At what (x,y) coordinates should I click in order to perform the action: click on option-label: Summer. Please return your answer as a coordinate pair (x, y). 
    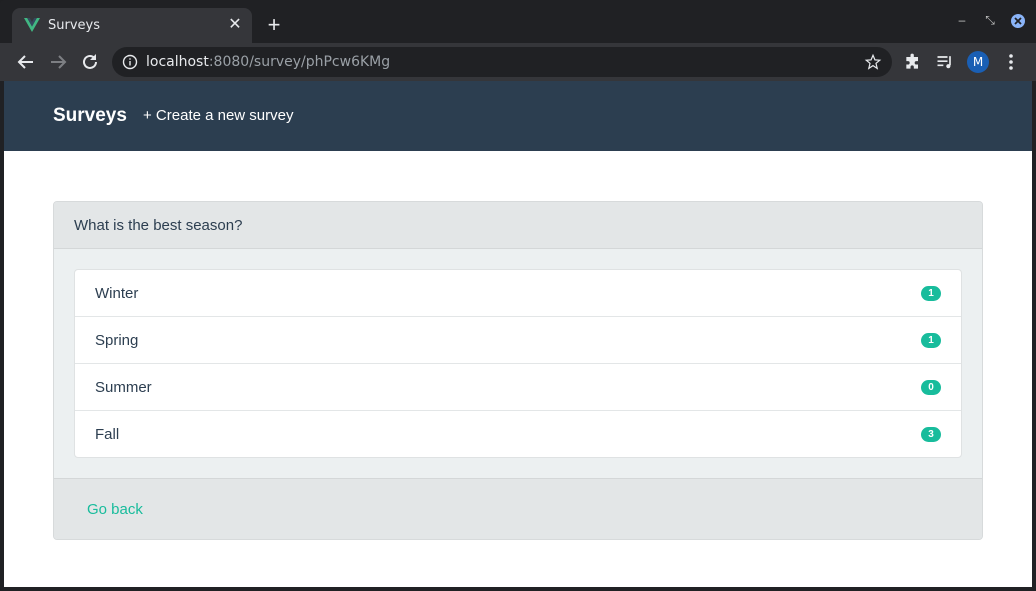
    Looking at the image, I should click on (123, 387).